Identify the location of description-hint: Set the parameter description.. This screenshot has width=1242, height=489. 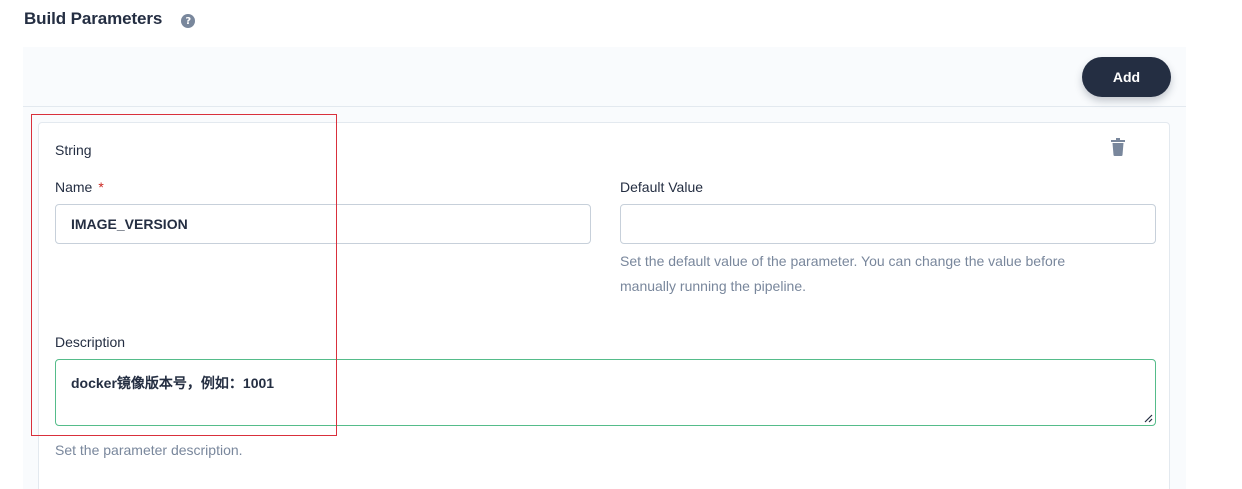
(149, 450).